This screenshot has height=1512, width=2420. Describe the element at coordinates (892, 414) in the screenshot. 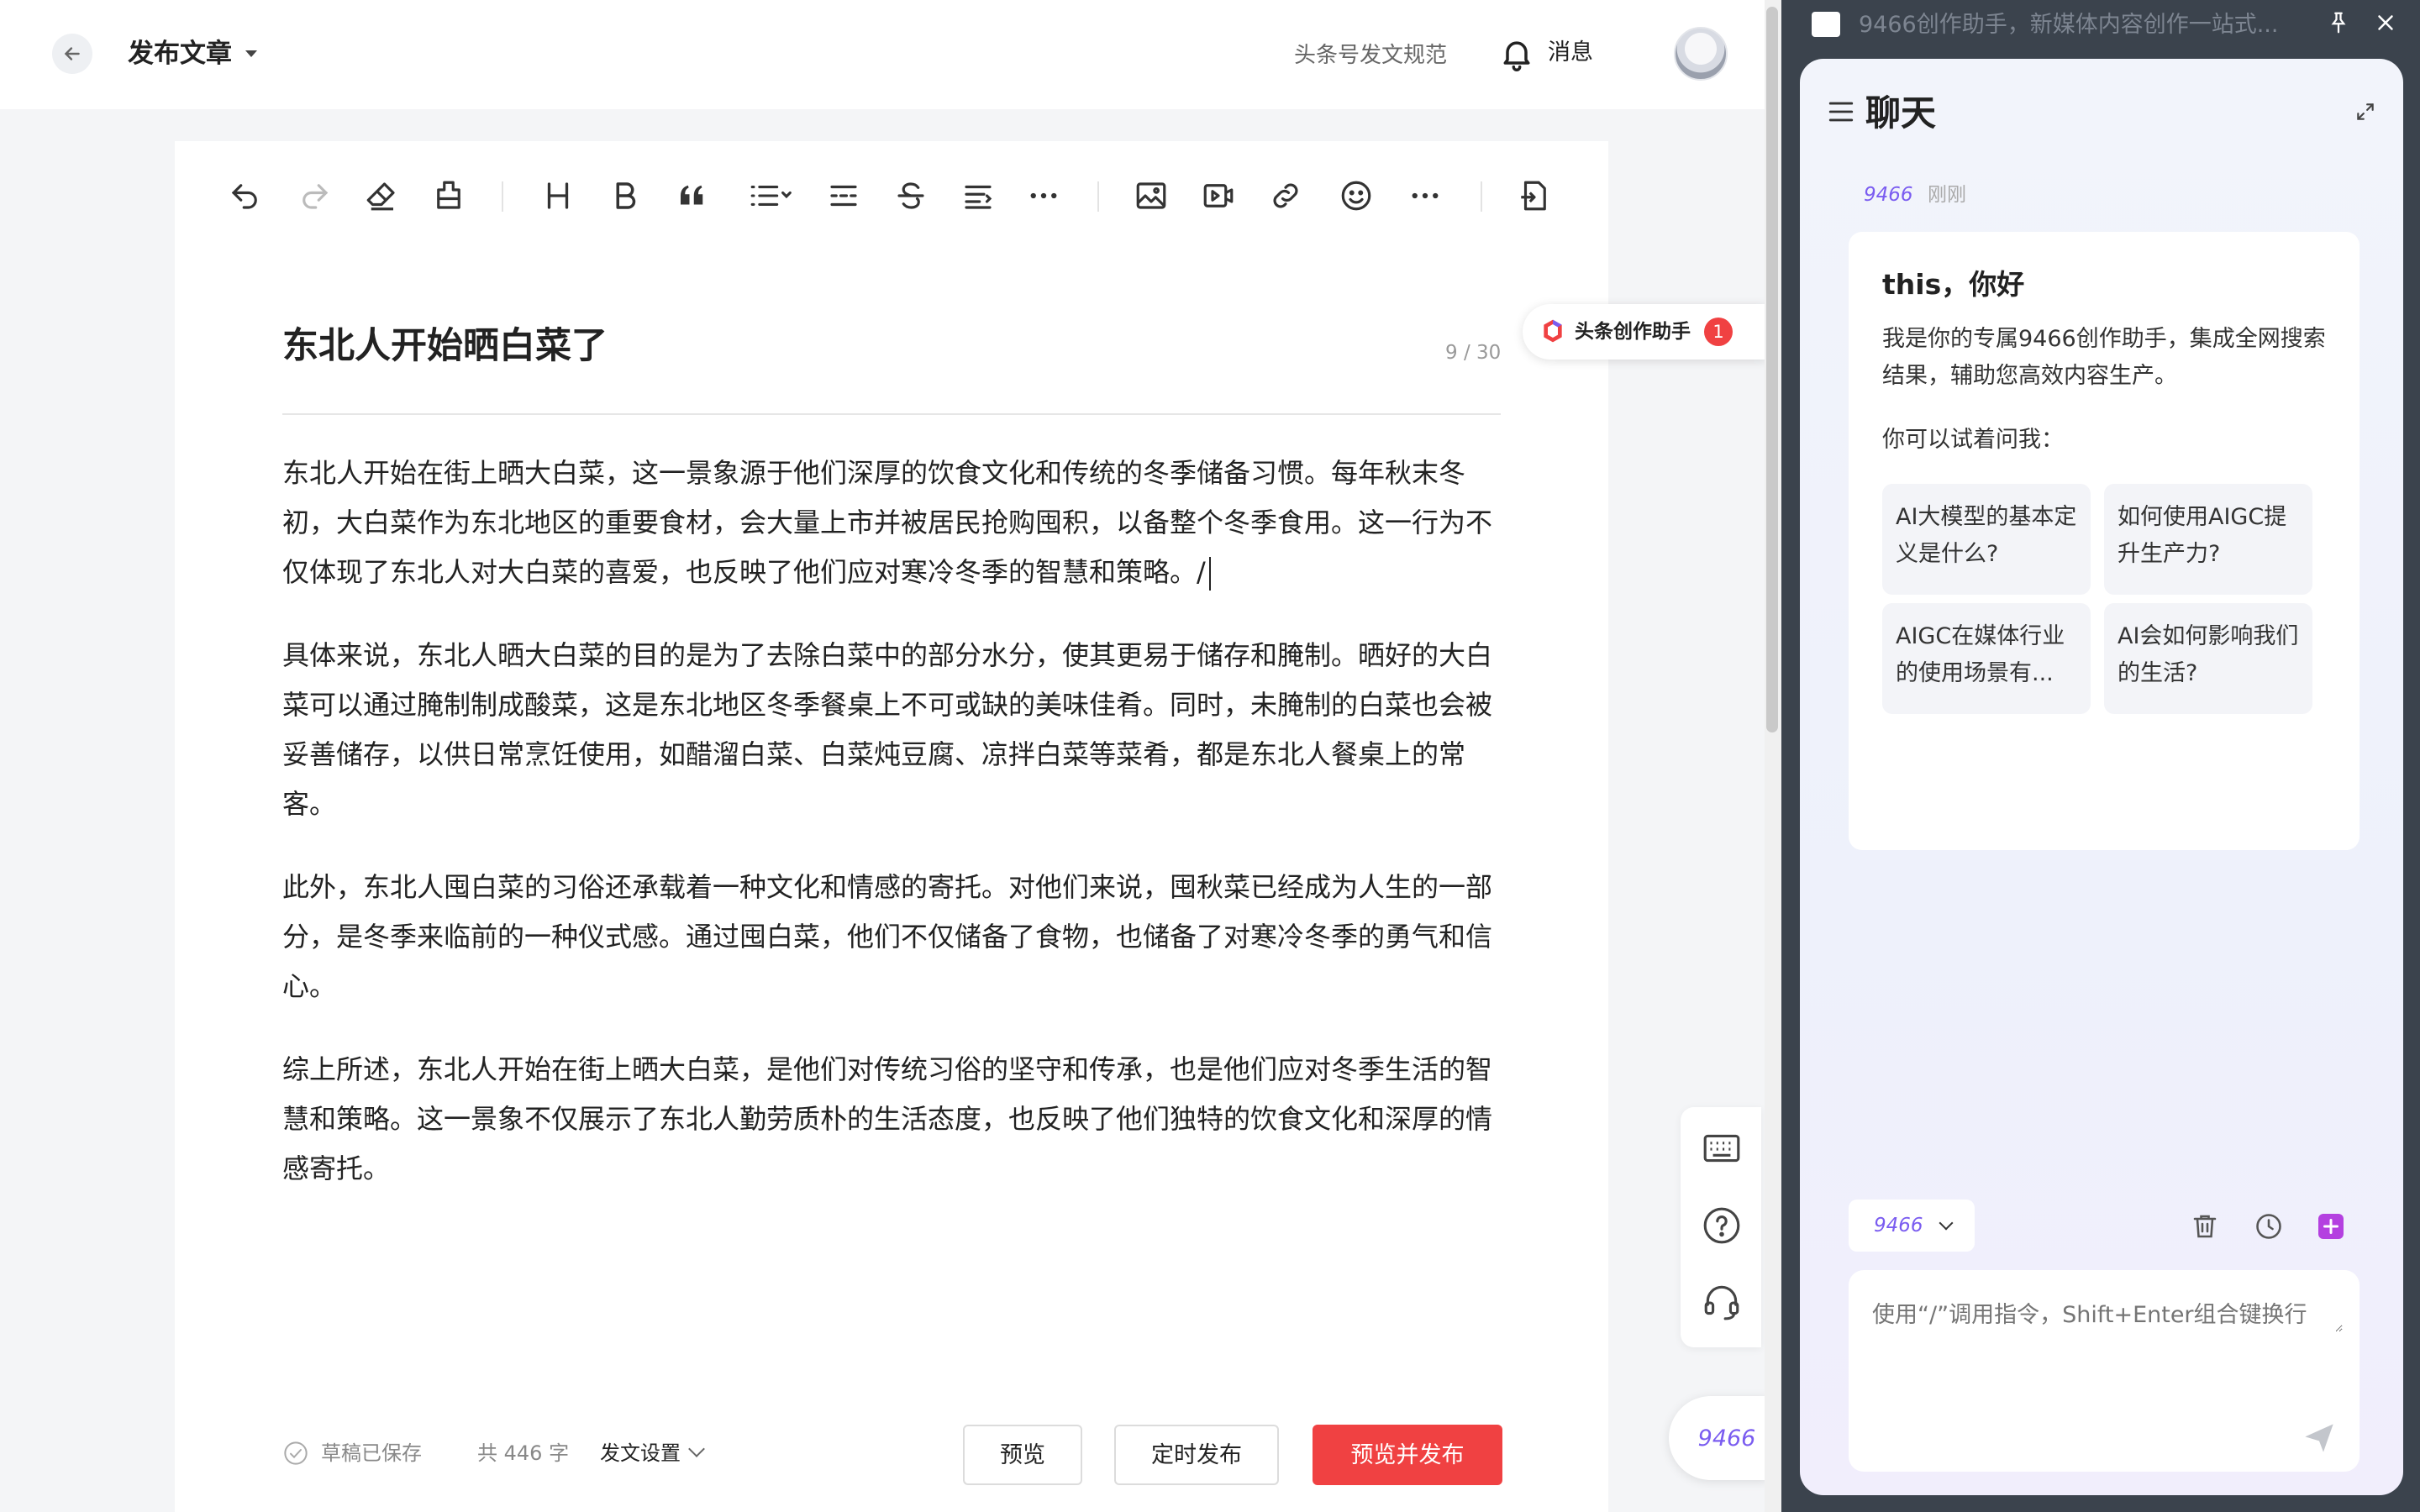

I see `title-divider` at that location.